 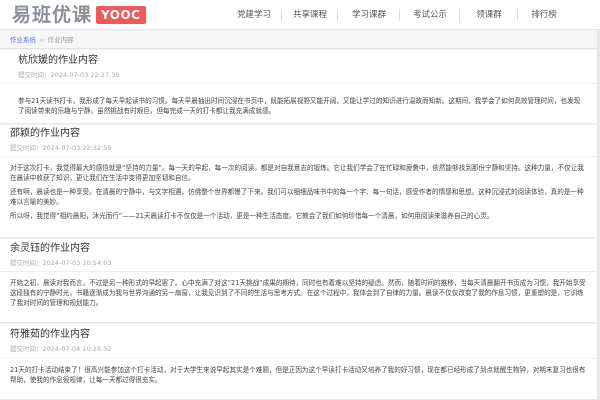 I want to click on assignment-title: 余灵钰的作业内容, so click(x=50, y=248).